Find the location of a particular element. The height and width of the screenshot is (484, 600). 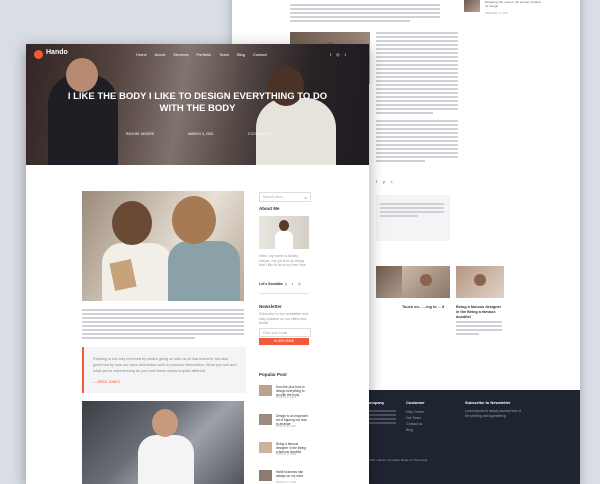

brand-name: Hando is located at coordinates (57, 52).